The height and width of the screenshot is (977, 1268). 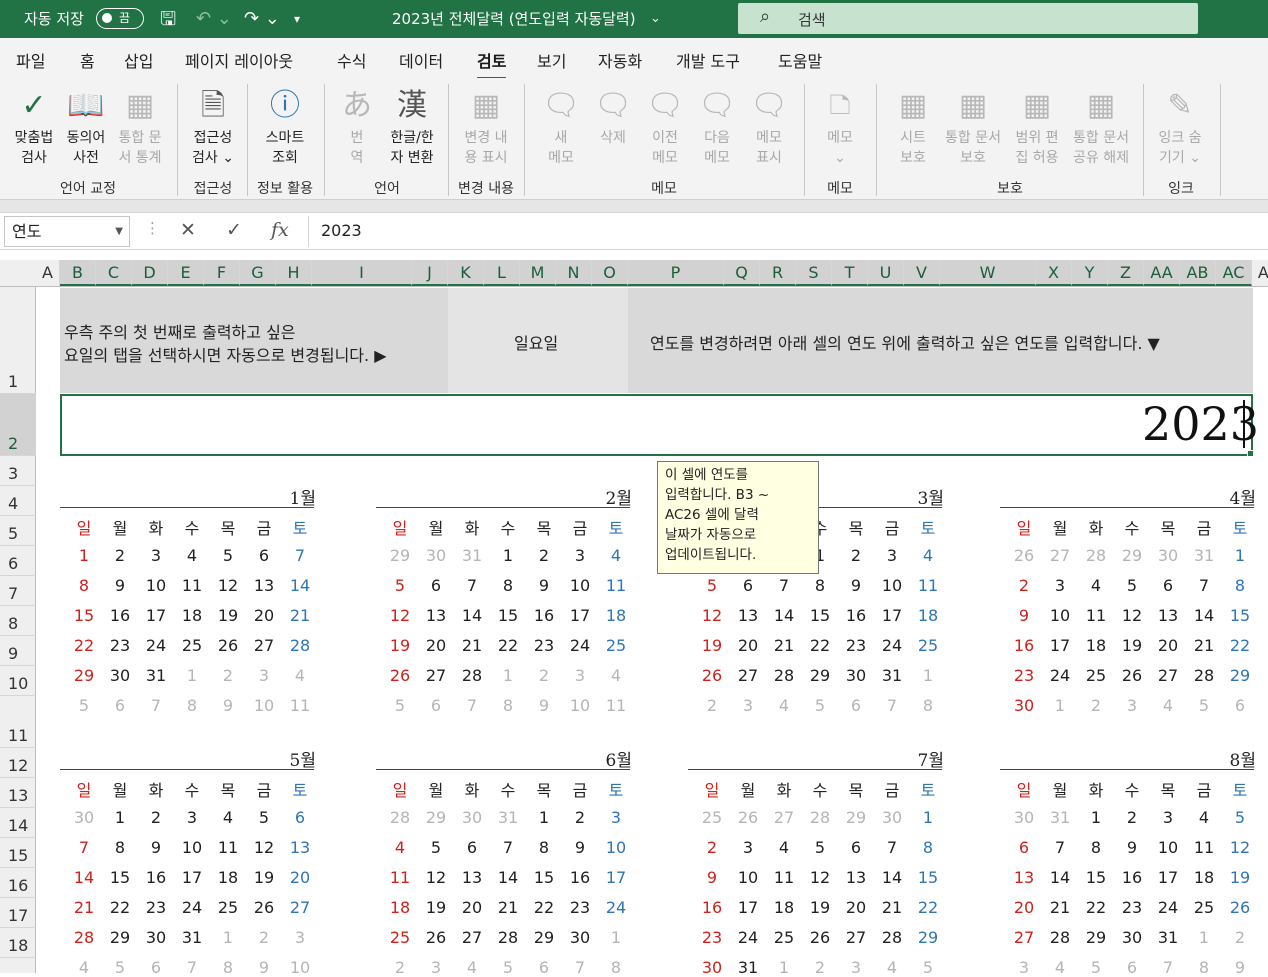 What do you see at coordinates (784, 907) in the screenshot?
I see `calendar-day: 18` at bounding box center [784, 907].